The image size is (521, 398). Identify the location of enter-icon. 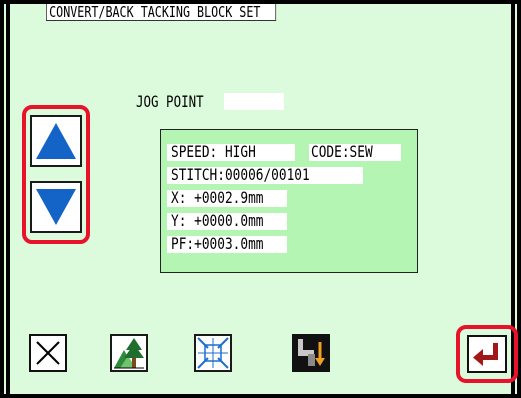
(485, 354).